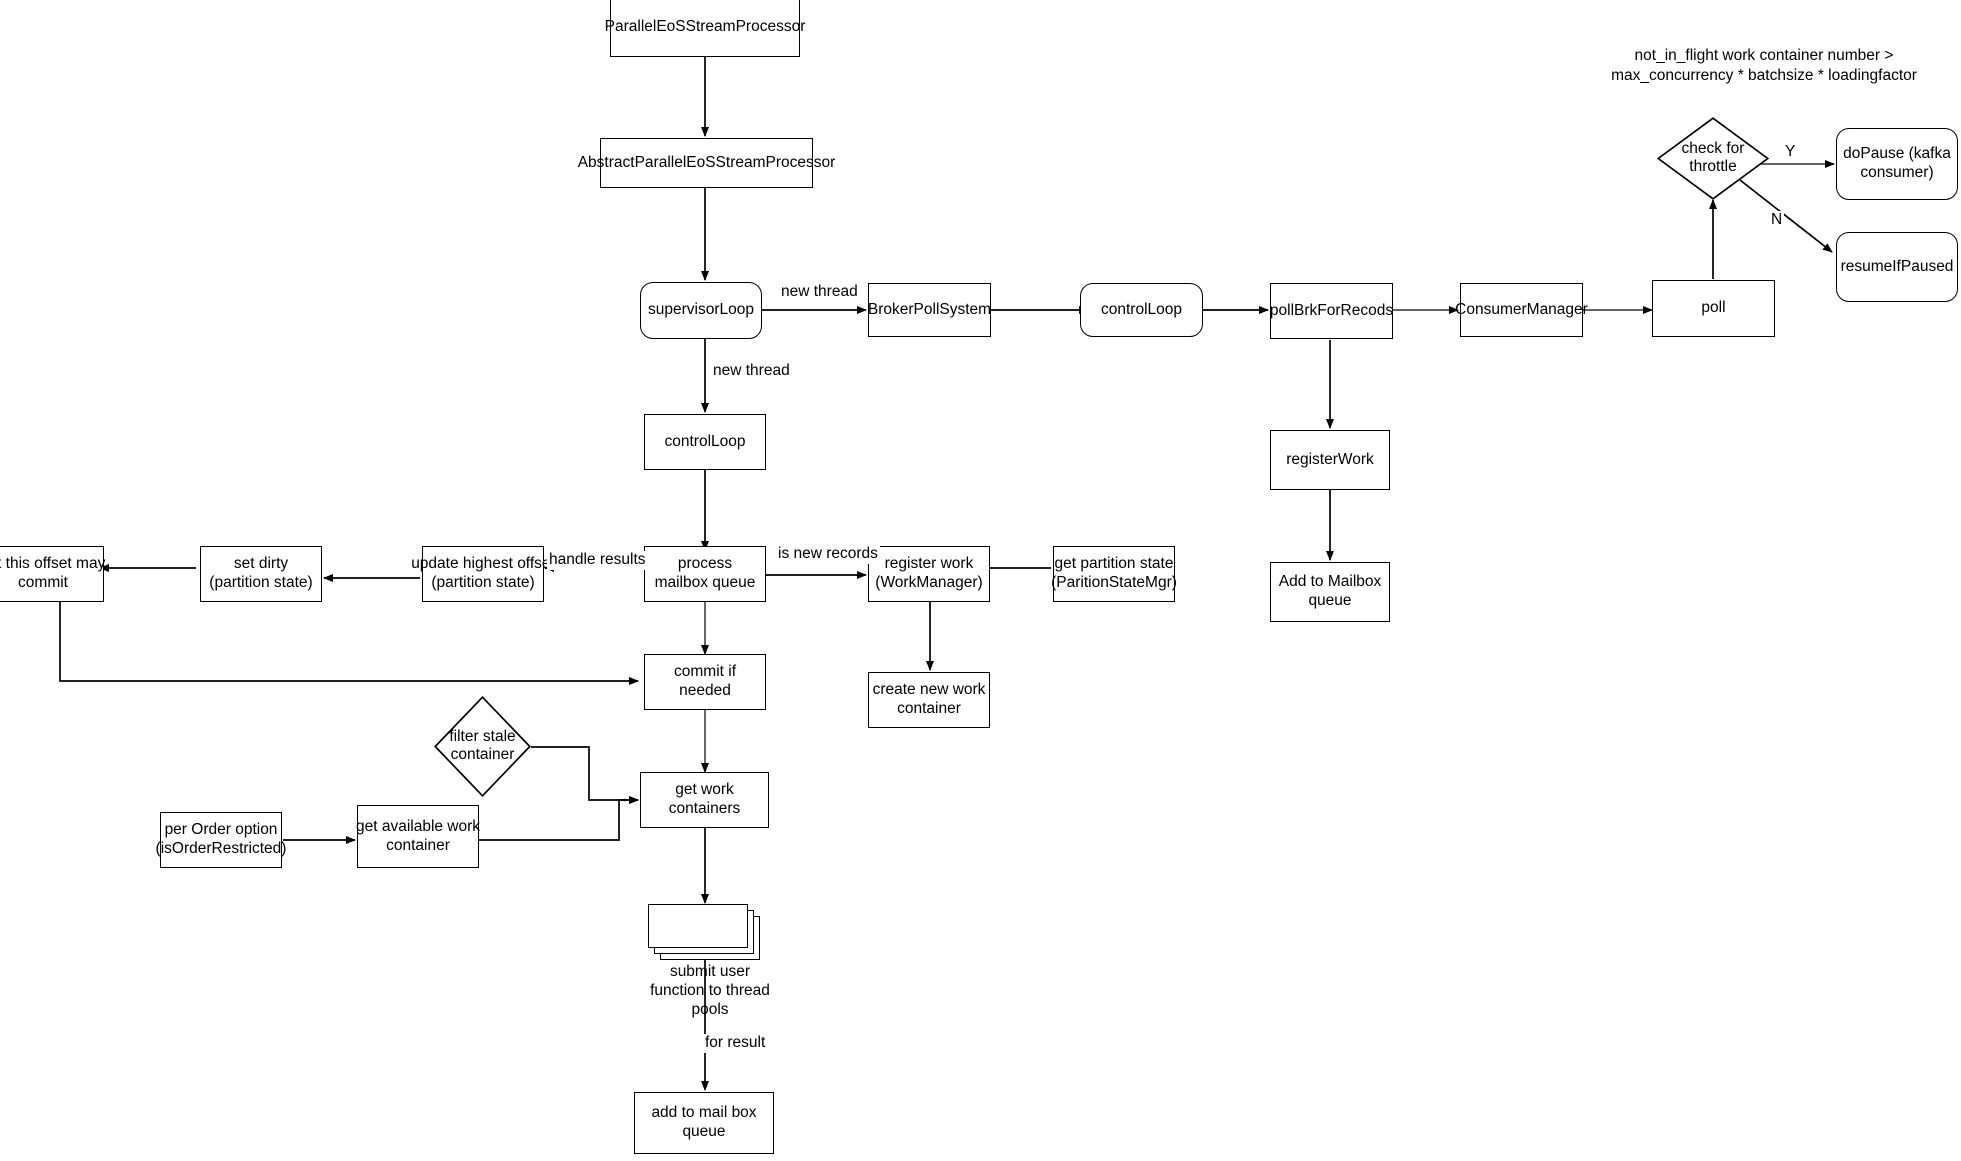 The height and width of the screenshot is (1161, 1961). Describe the element at coordinates (1331, 311) in the screenshot. I see `node-poll-brk-for-recods: pollBrkForRecods` at that location.